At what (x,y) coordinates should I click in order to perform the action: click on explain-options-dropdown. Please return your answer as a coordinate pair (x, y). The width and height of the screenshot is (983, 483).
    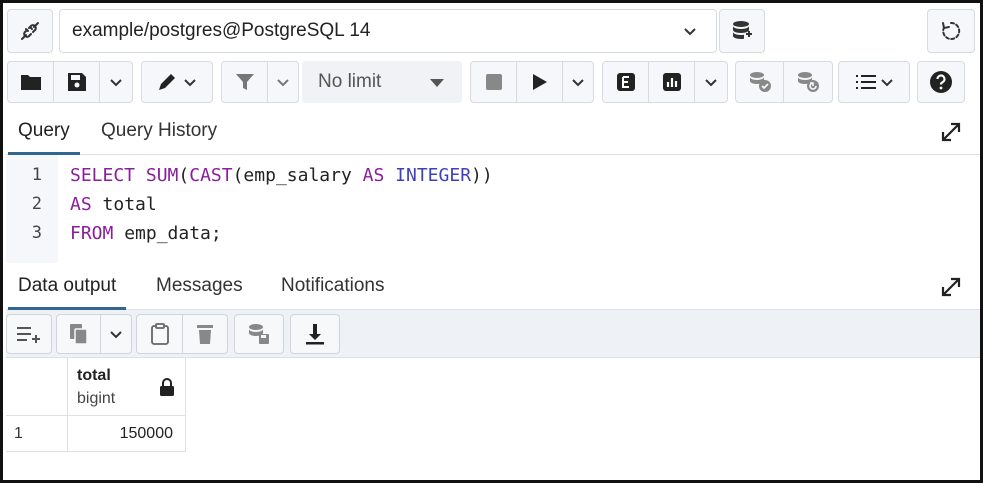
    Looking at the image, I should click on (711, 82).